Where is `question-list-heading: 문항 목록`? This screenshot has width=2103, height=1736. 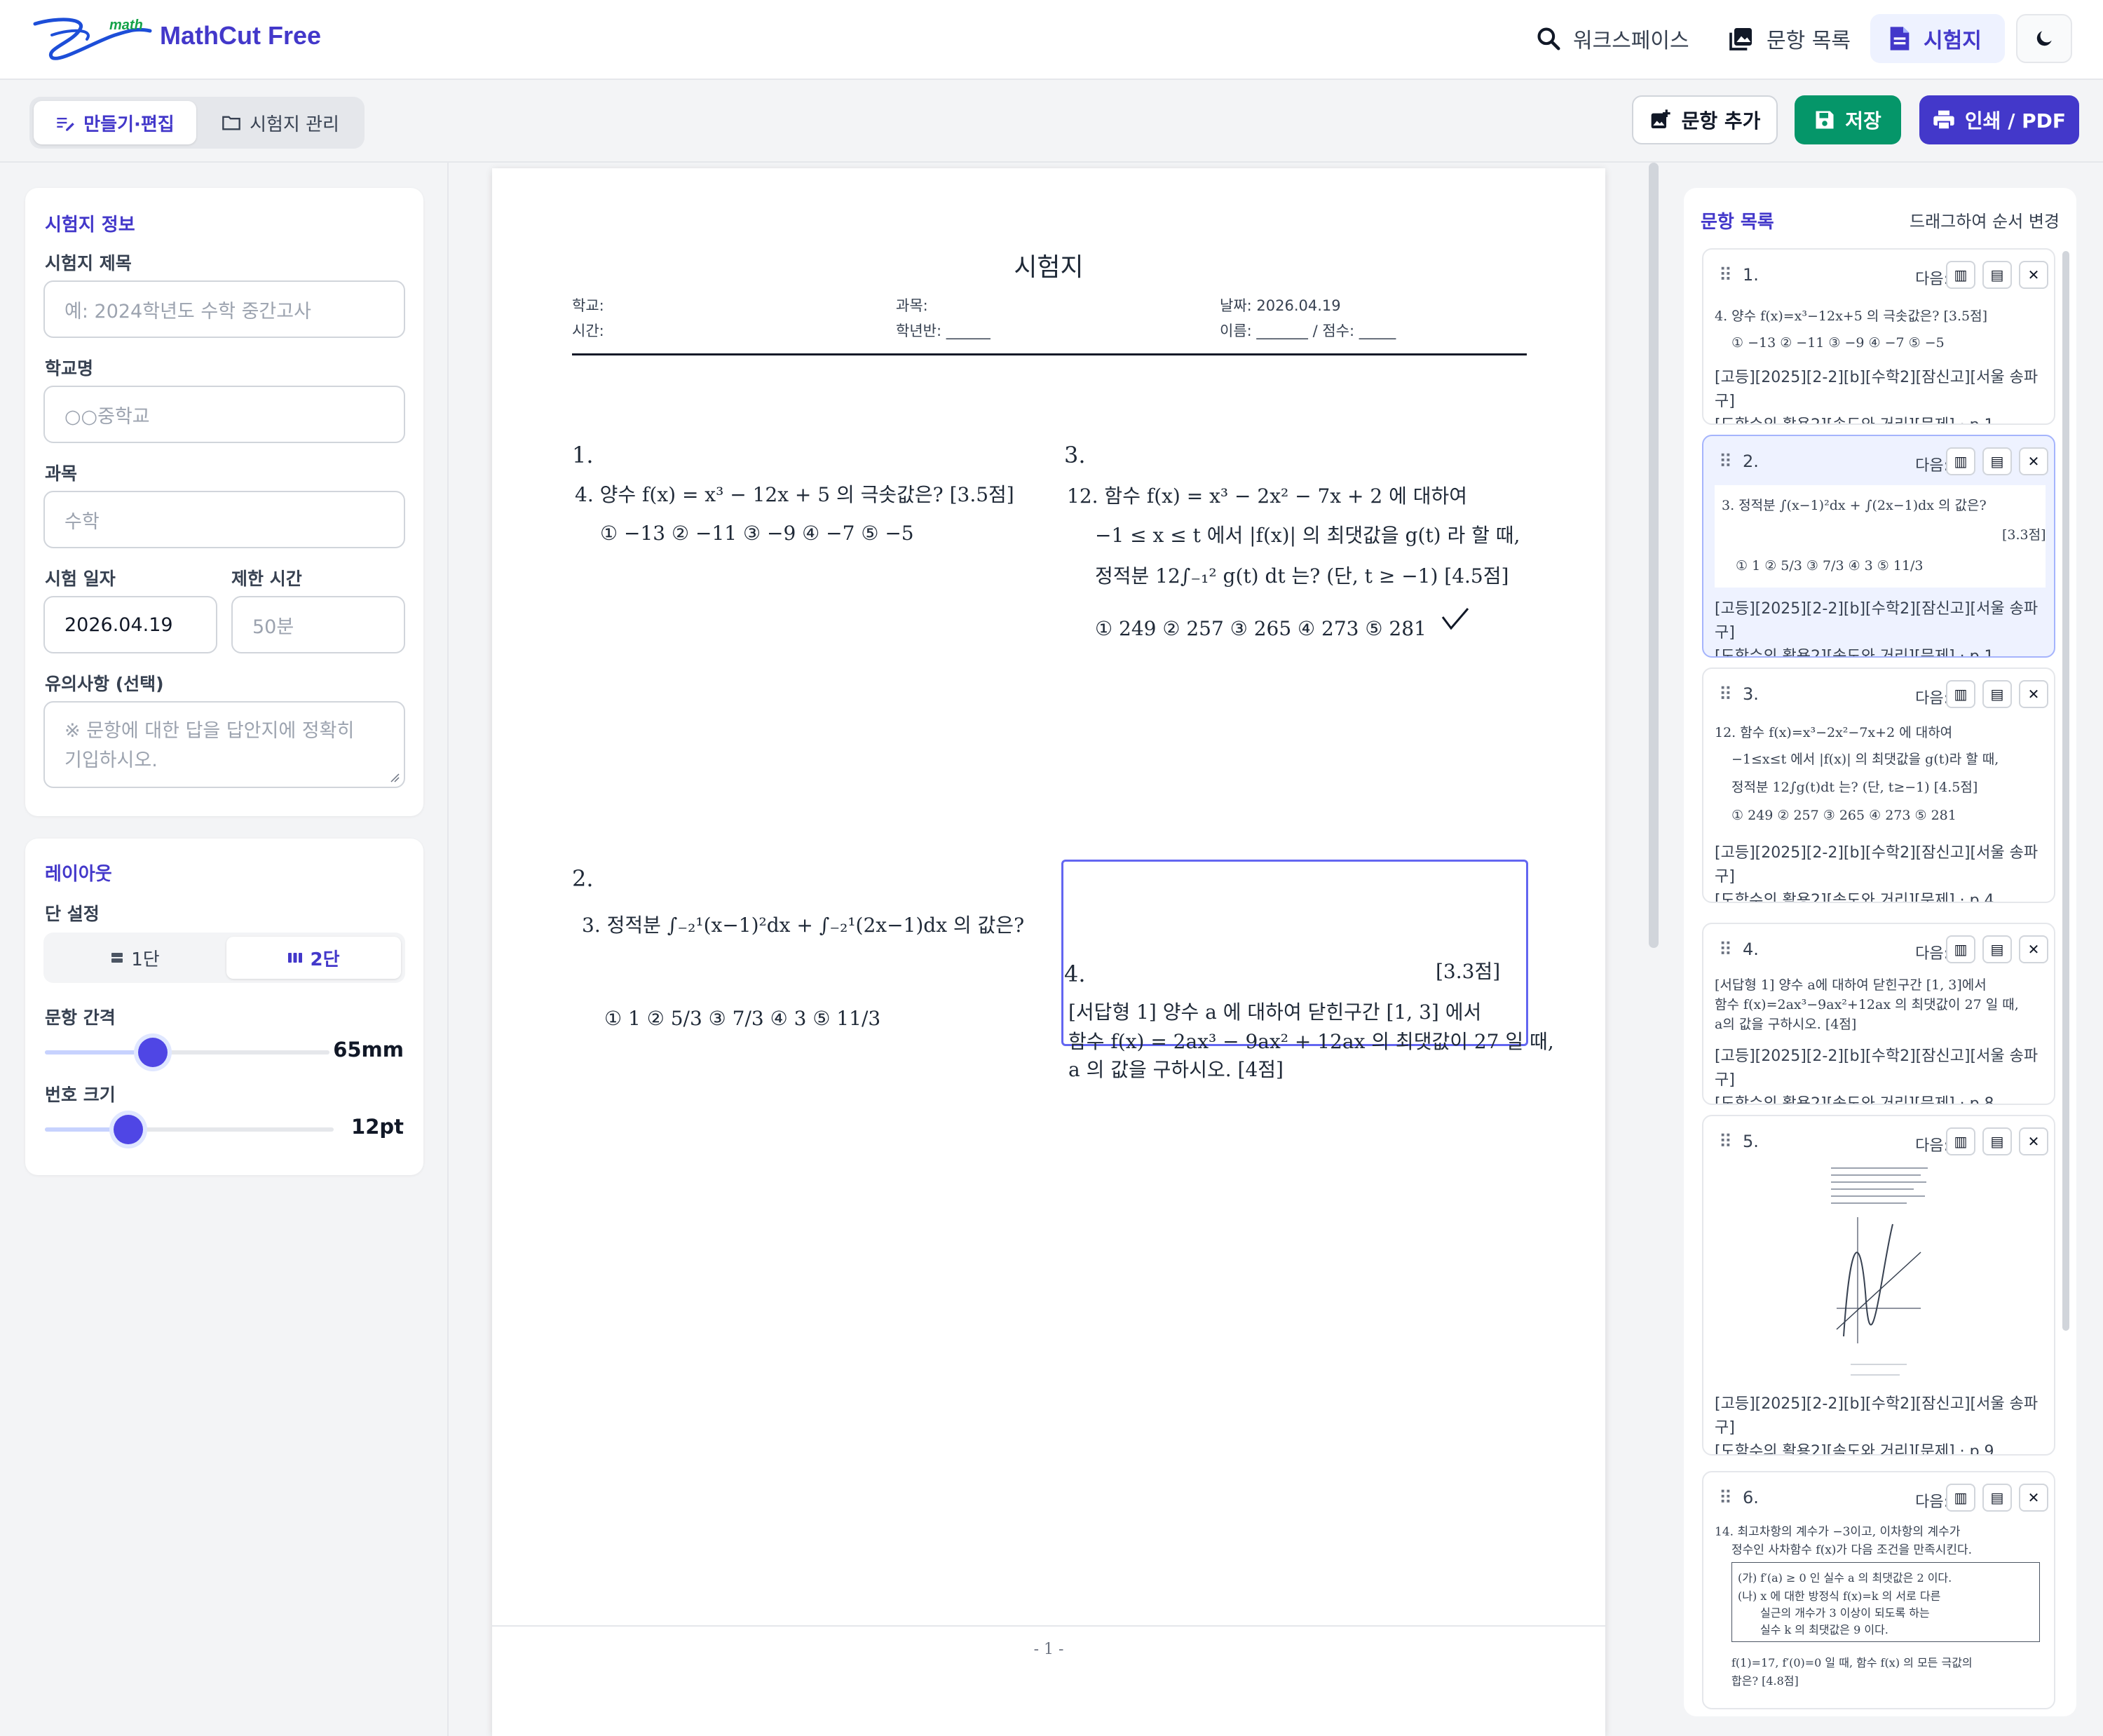 question-list-heading: 문항 목록 is located at coordinates (1737, 222).